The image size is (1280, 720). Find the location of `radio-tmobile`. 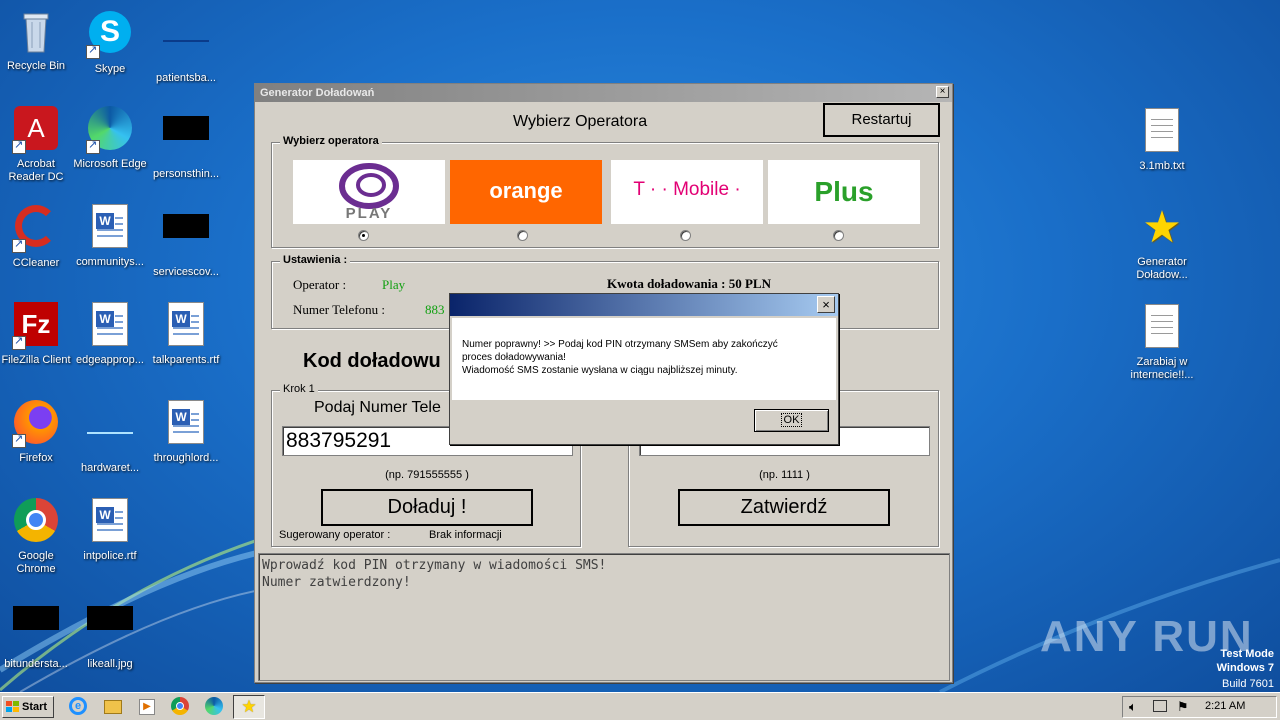

radio-tmobile is located at coordinates (685, 235).